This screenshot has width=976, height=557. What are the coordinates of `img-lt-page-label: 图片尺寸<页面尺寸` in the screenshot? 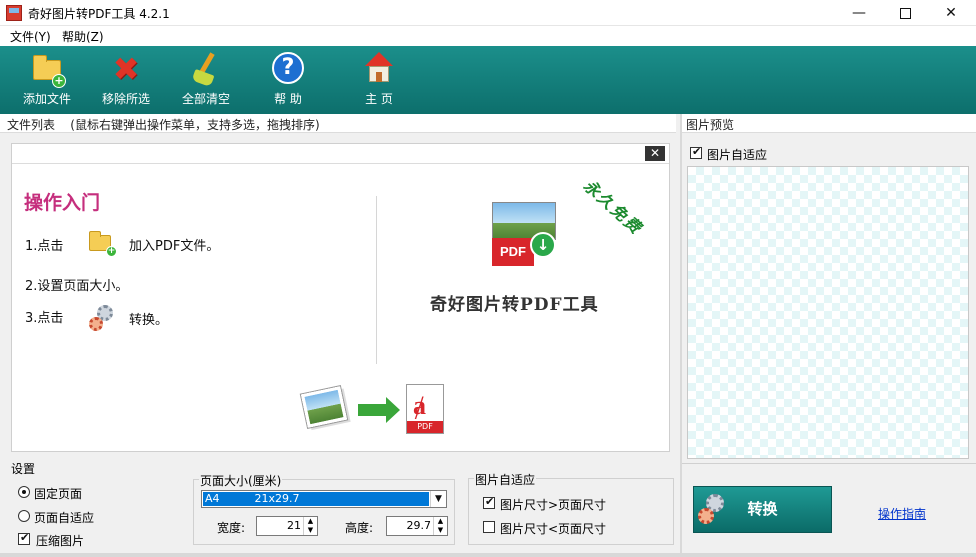 It's located at (553, 529).